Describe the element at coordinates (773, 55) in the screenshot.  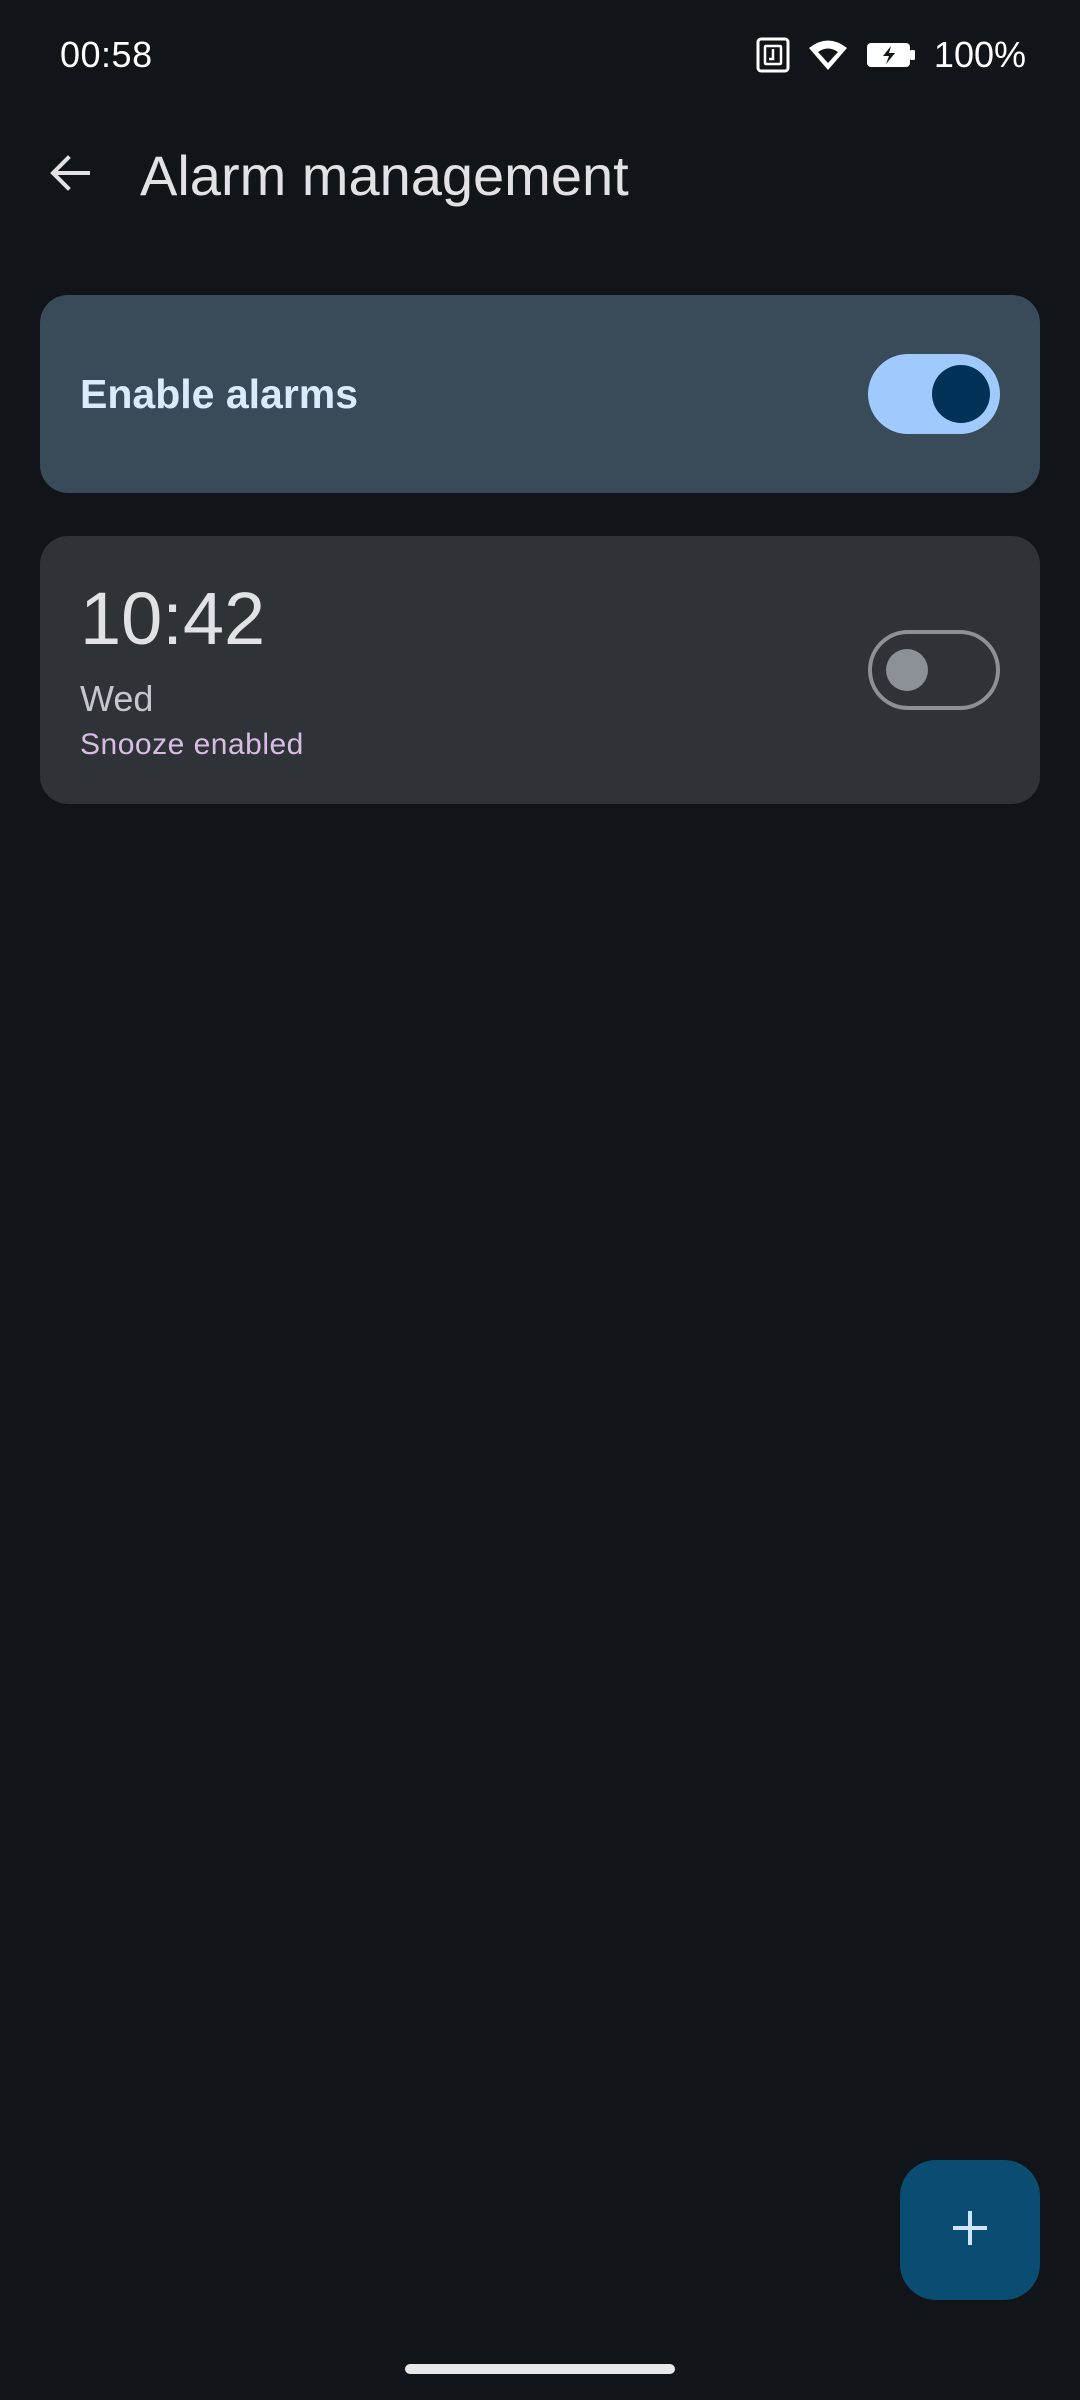
I see `nfc-icon` at that location.